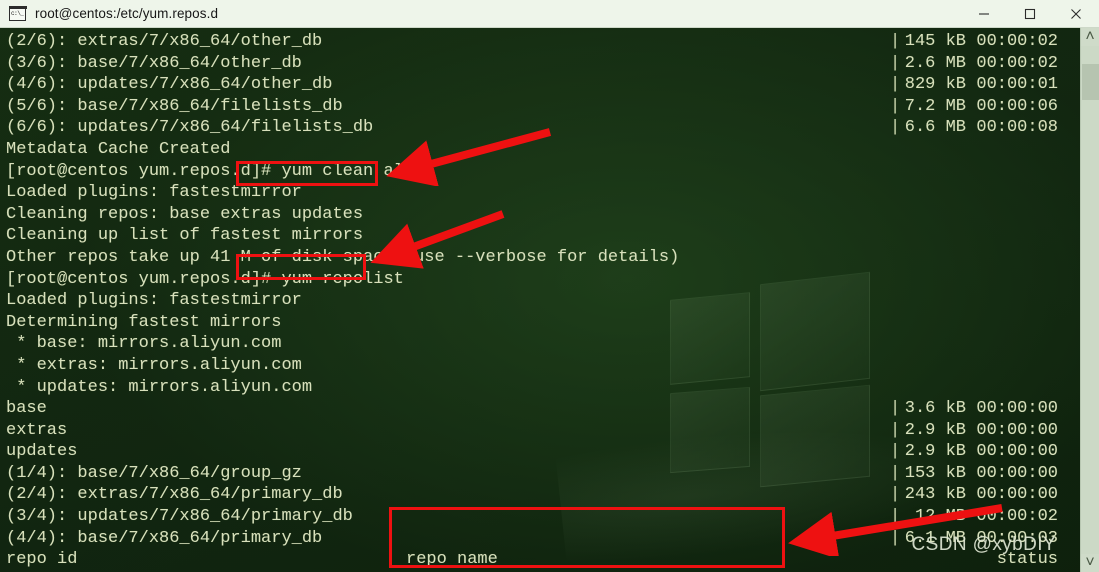  What do you see at coordinates (42, 560) in the screenshot?
I see `terminal-line-text: repo id` at bounding box center [42, 560].